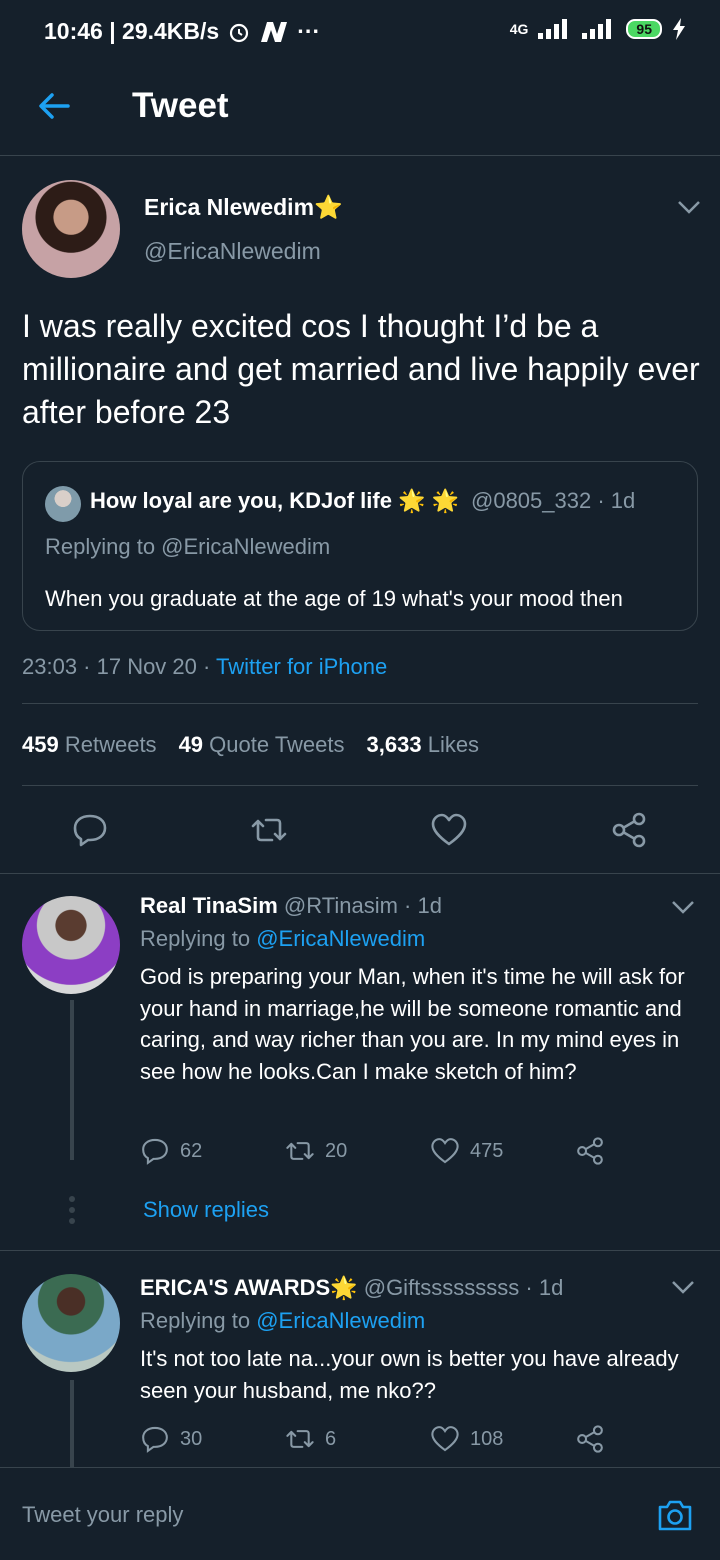 The height and width of the screenshot is (1560, 720). Describe the element at coordinates (644, 29) in the screenshot. I see `battery-indicator: 95` at that location.